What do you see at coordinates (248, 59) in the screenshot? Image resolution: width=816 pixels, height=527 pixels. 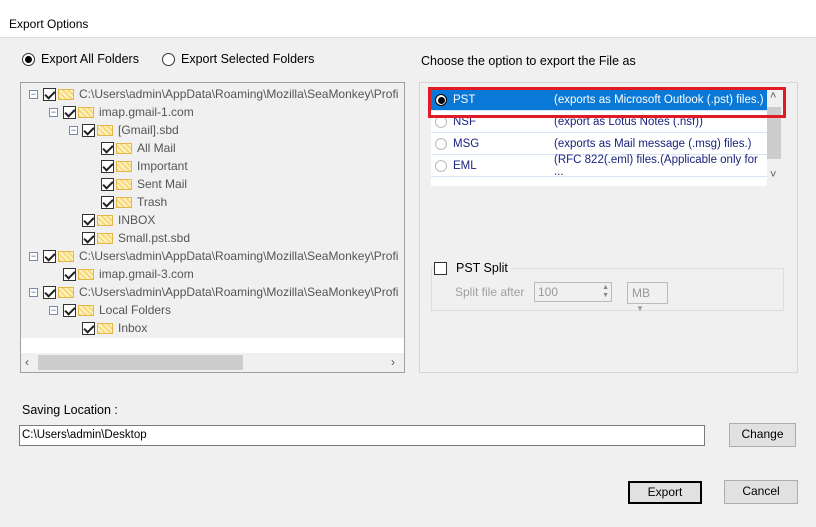 I see `export-selected-folders-label: Export Selected Folders` at bounding box center [248, 59].